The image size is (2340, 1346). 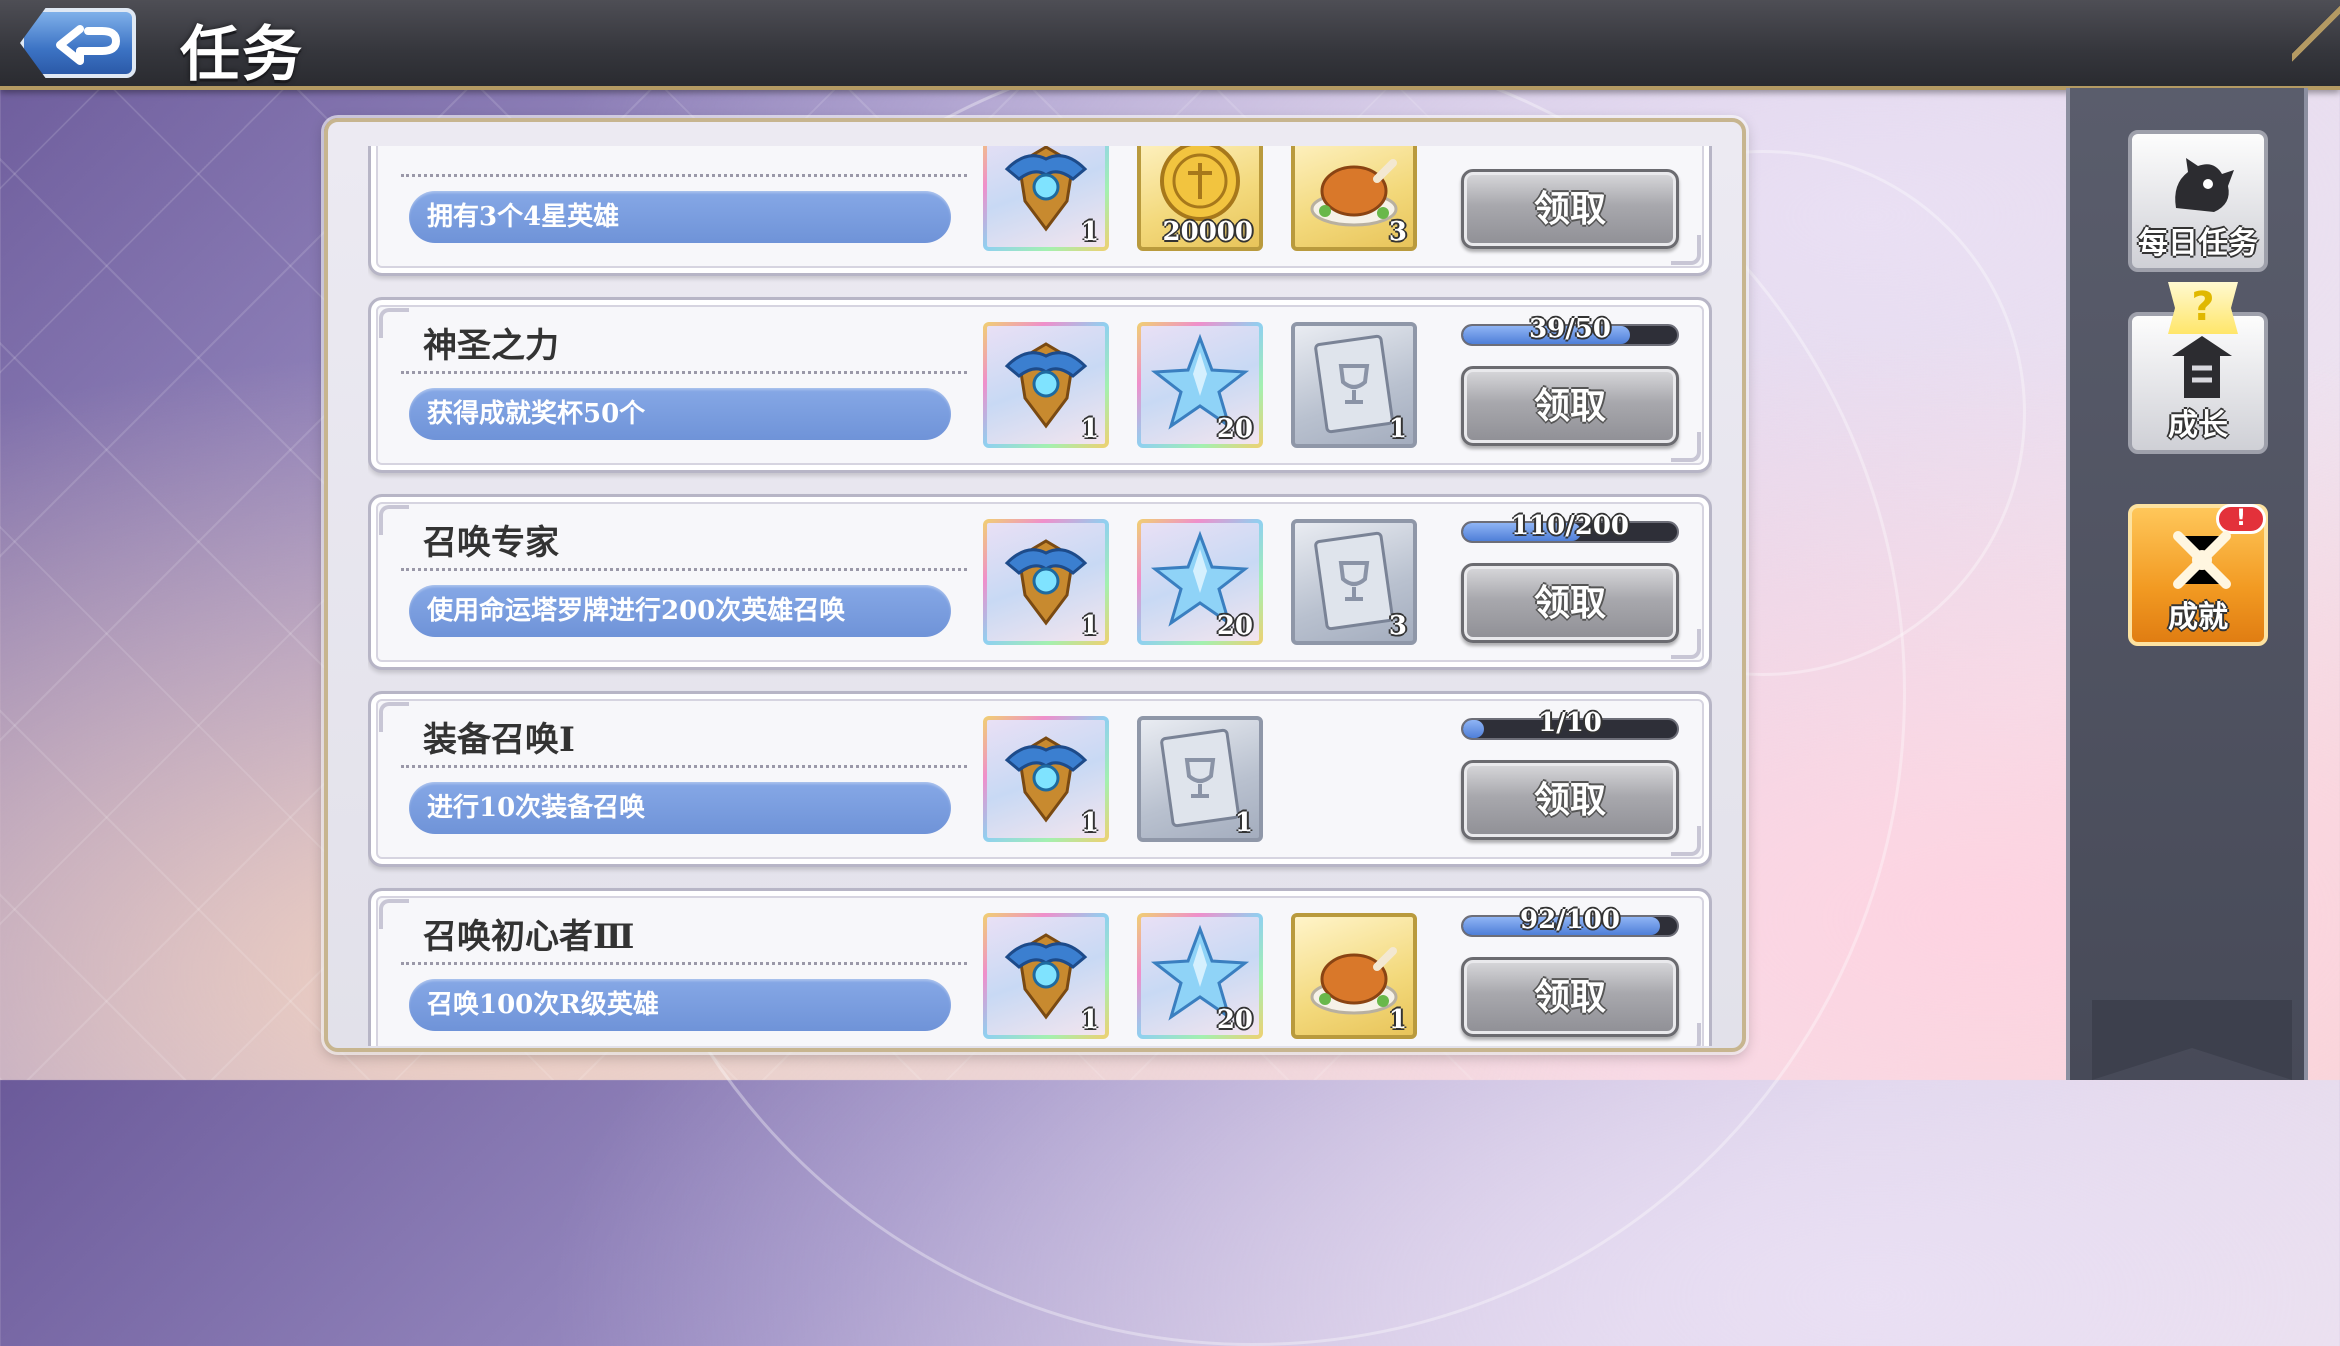 I want to click on progress-text: 1/10, so click(x=1570, y=723).